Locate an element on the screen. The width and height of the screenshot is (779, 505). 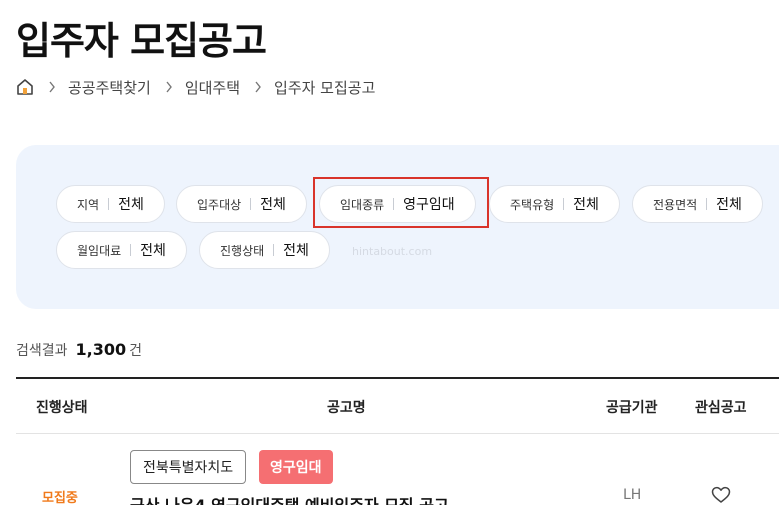
filter-value: 영구임대 is located at coordinates (429, 205).